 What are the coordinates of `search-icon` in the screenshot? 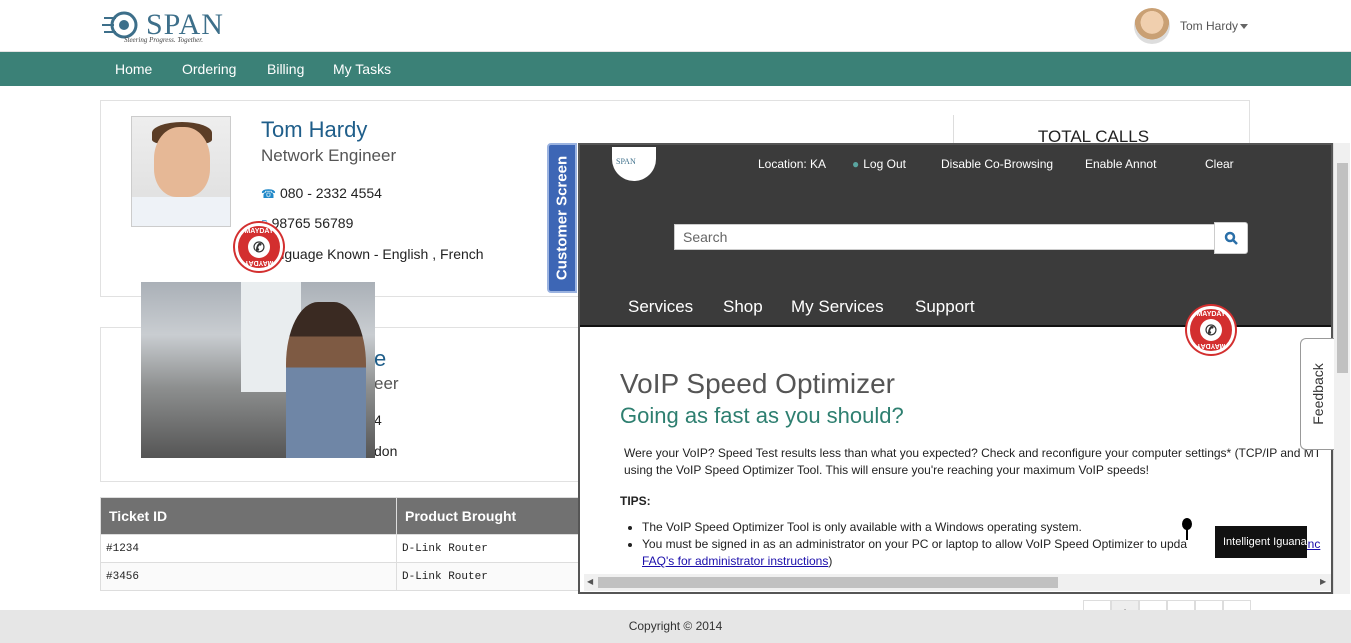 It's located at (1231, 238).